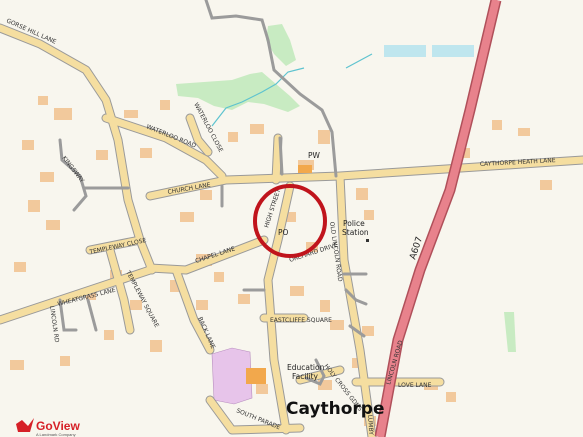 Image resolution: width=583 pixels, height=437 pixels. Describe the element at coordinates (56, 434) in the screenshot. I see `logo-tagline: A Landmark Company` at that location.